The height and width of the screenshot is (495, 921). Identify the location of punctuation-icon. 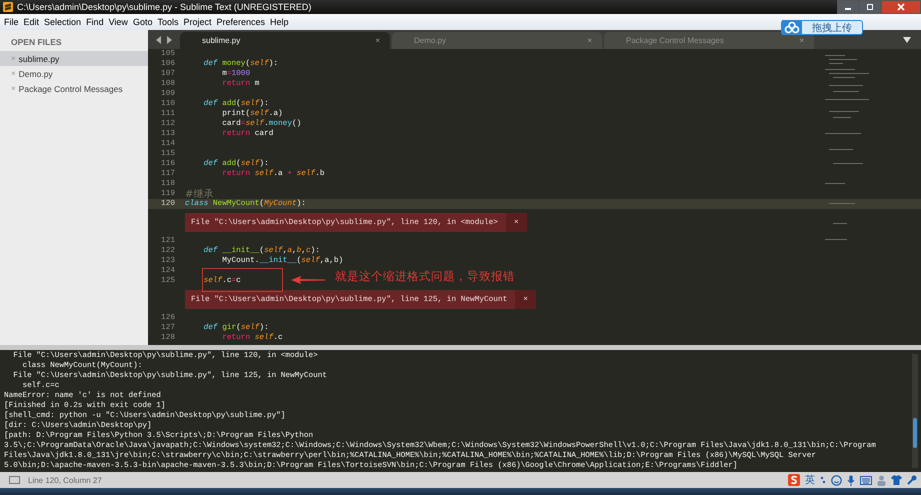
(823, 480).